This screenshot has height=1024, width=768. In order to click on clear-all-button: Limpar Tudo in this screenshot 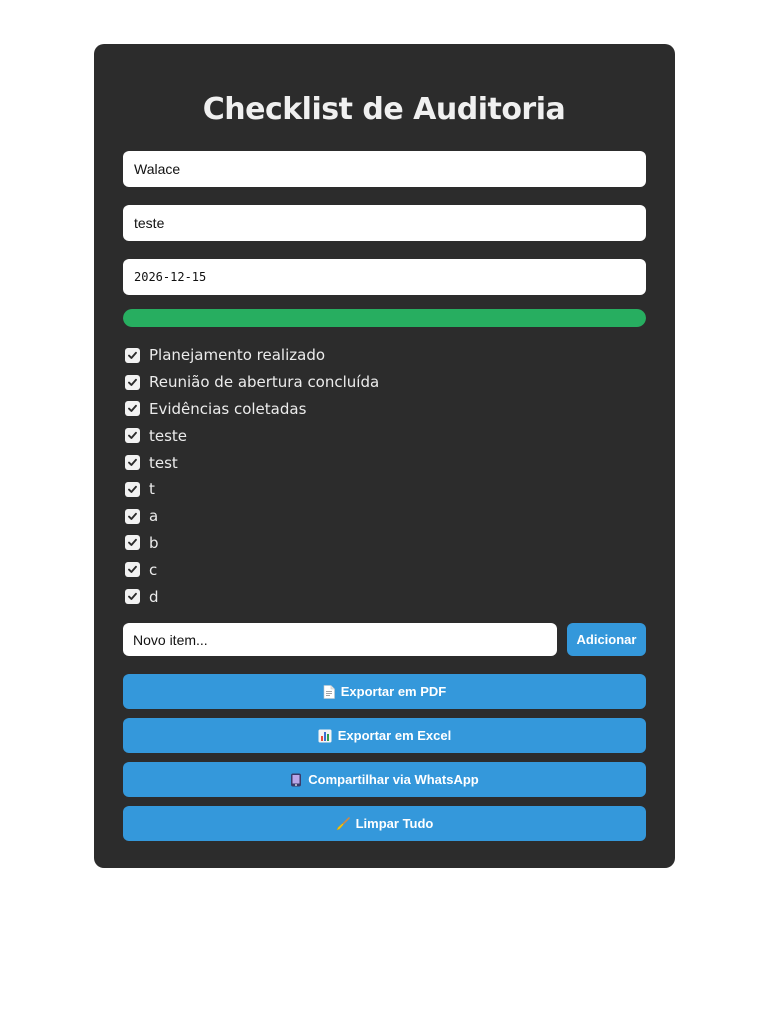, I will do `click(384, 823)`.